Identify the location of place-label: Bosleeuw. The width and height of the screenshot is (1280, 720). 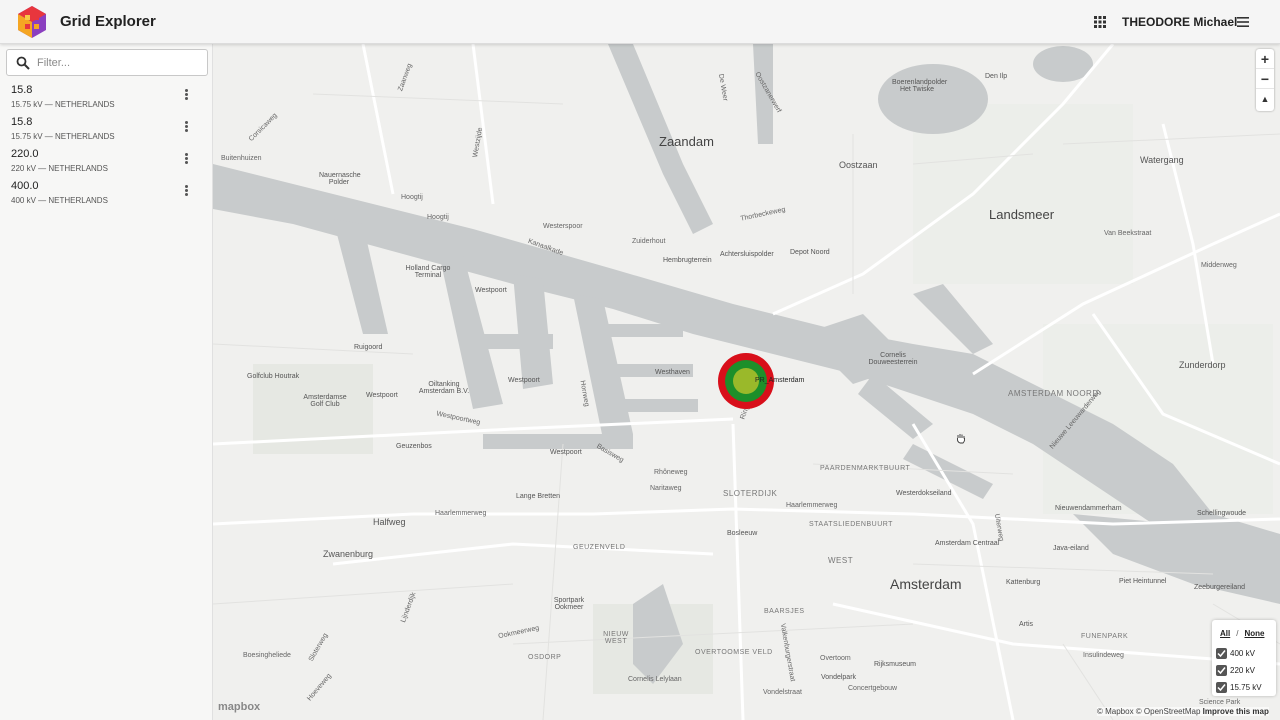
(742, 533).